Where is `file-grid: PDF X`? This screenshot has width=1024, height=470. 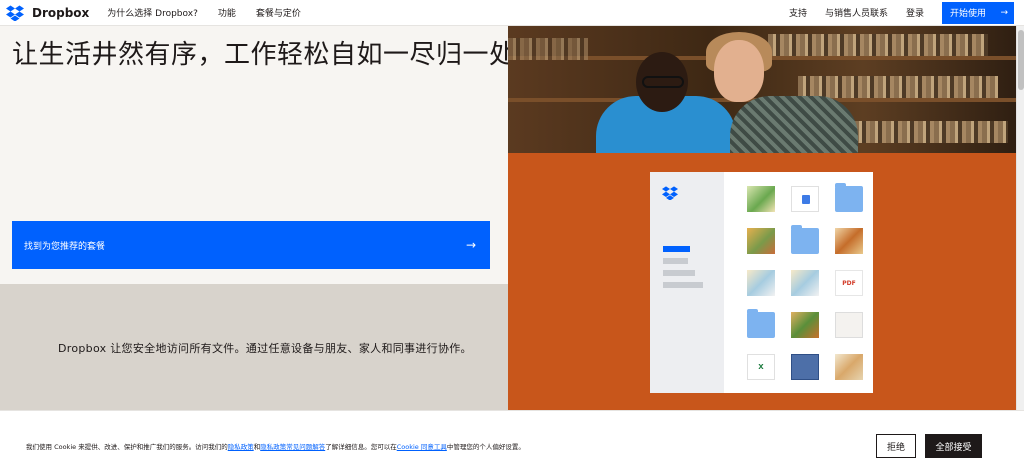 file-grid: PDF X is located at coordinates (798, 282).